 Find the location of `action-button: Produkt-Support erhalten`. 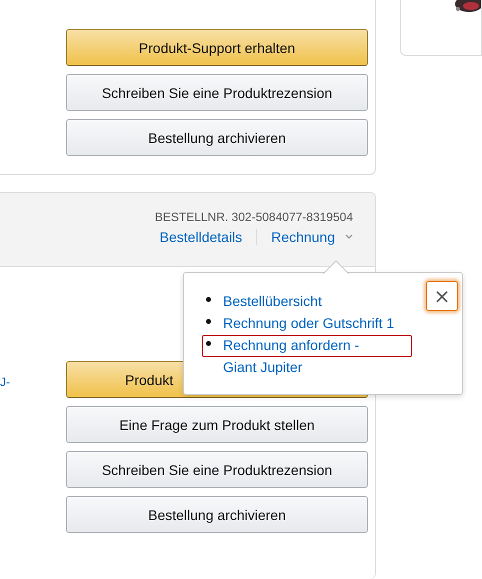

action-button: Produkt-Support erhalten is located at coordinates (217, 47).